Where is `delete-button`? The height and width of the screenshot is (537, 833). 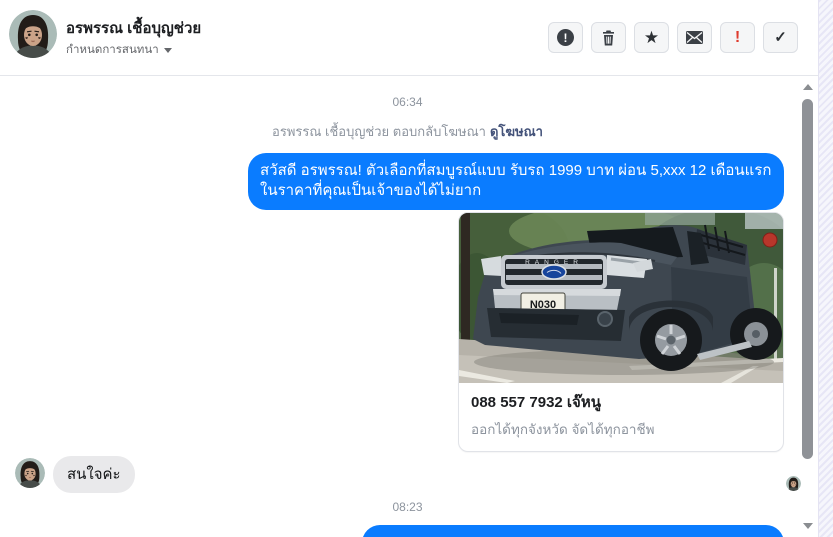
delete-button is located at coordinates (608, 37).